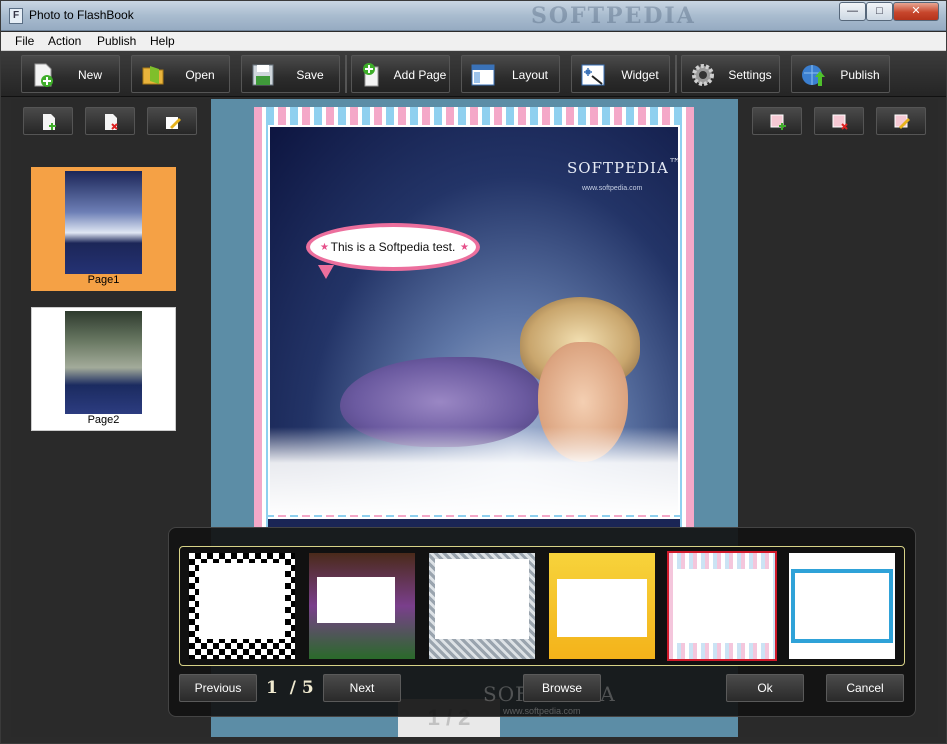 This screenshot has height=744, width=947. What do you see at coordinates (473, 16) in the screenshot?
I see `title-bar: F Photo to FlashBook SOFTPEDIA — □ ✕` at bounding box center [473, 16].